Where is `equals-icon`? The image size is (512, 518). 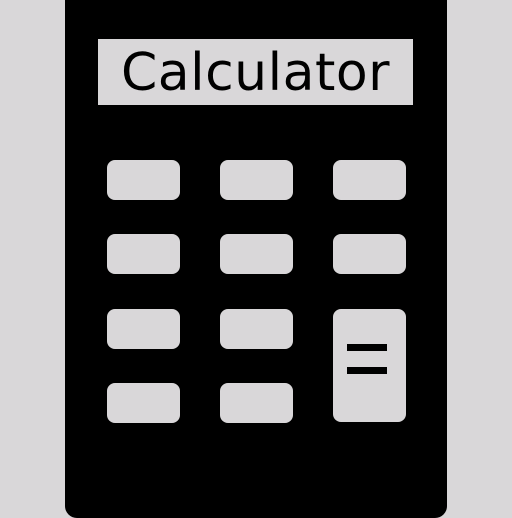 equals-icon is located at coordinates (367, 359).